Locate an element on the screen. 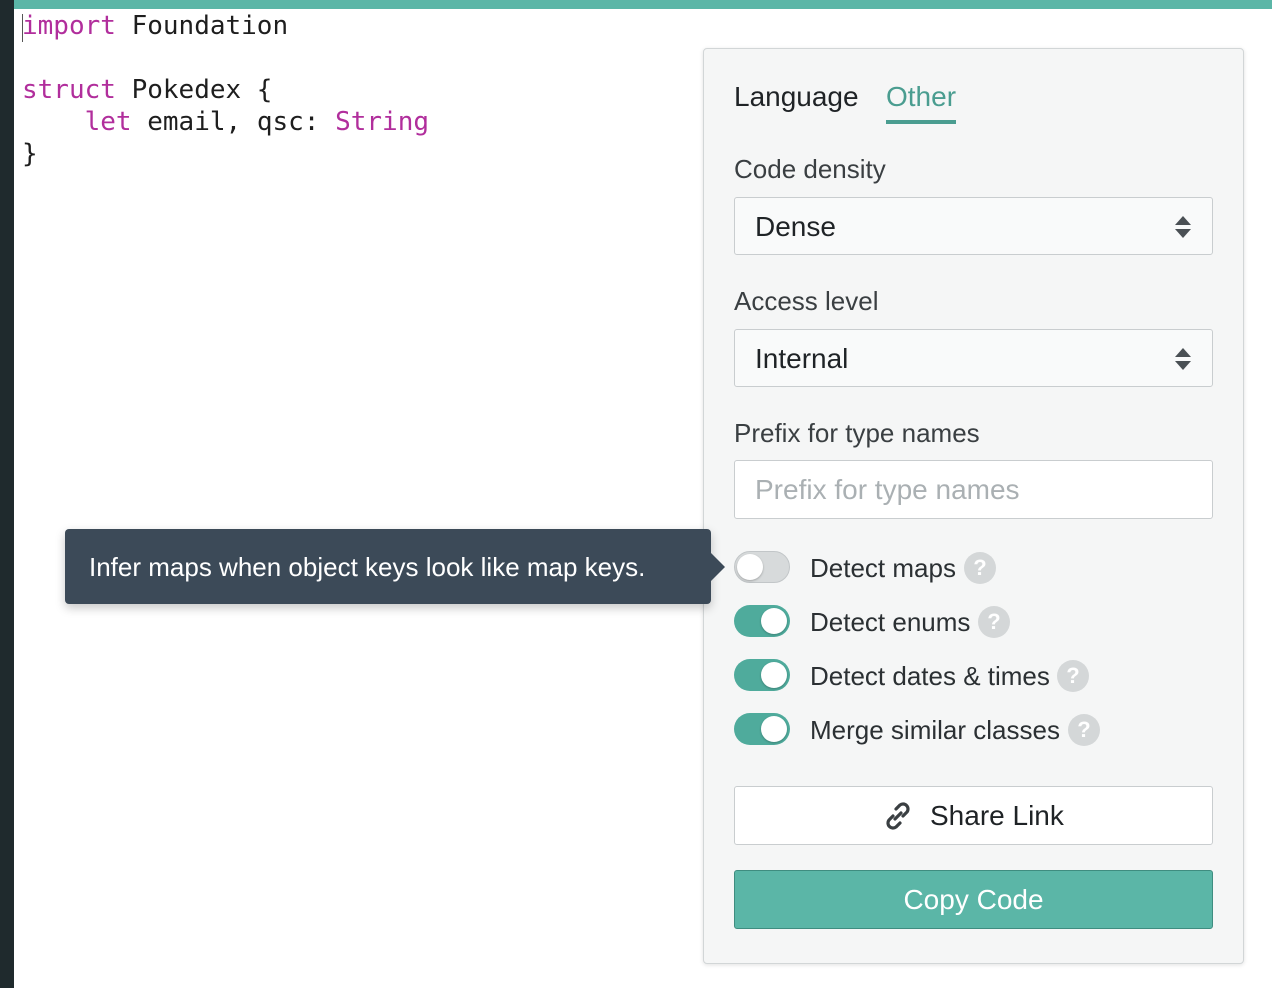  access-level-select: Internal is located at coordinates (973, 358).